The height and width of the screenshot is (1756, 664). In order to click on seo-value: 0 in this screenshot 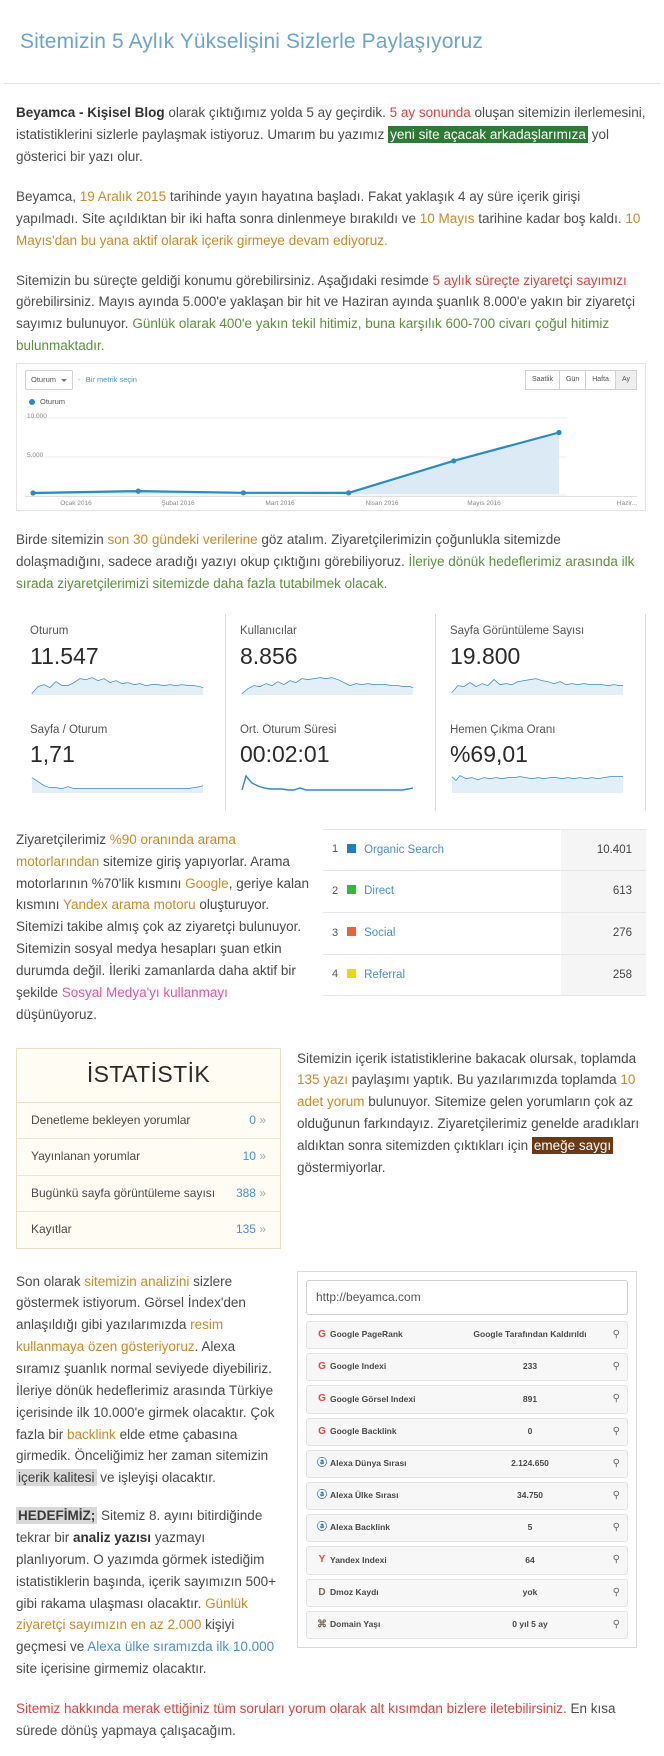, I will do `click(530, 1430)`.